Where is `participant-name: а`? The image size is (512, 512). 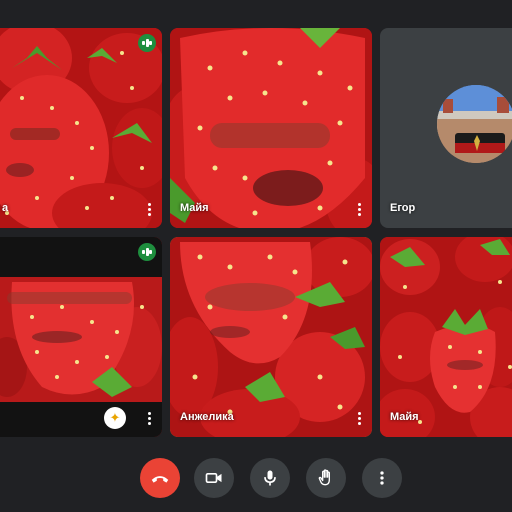
participant-name: а is located at coordinates (5, 208).